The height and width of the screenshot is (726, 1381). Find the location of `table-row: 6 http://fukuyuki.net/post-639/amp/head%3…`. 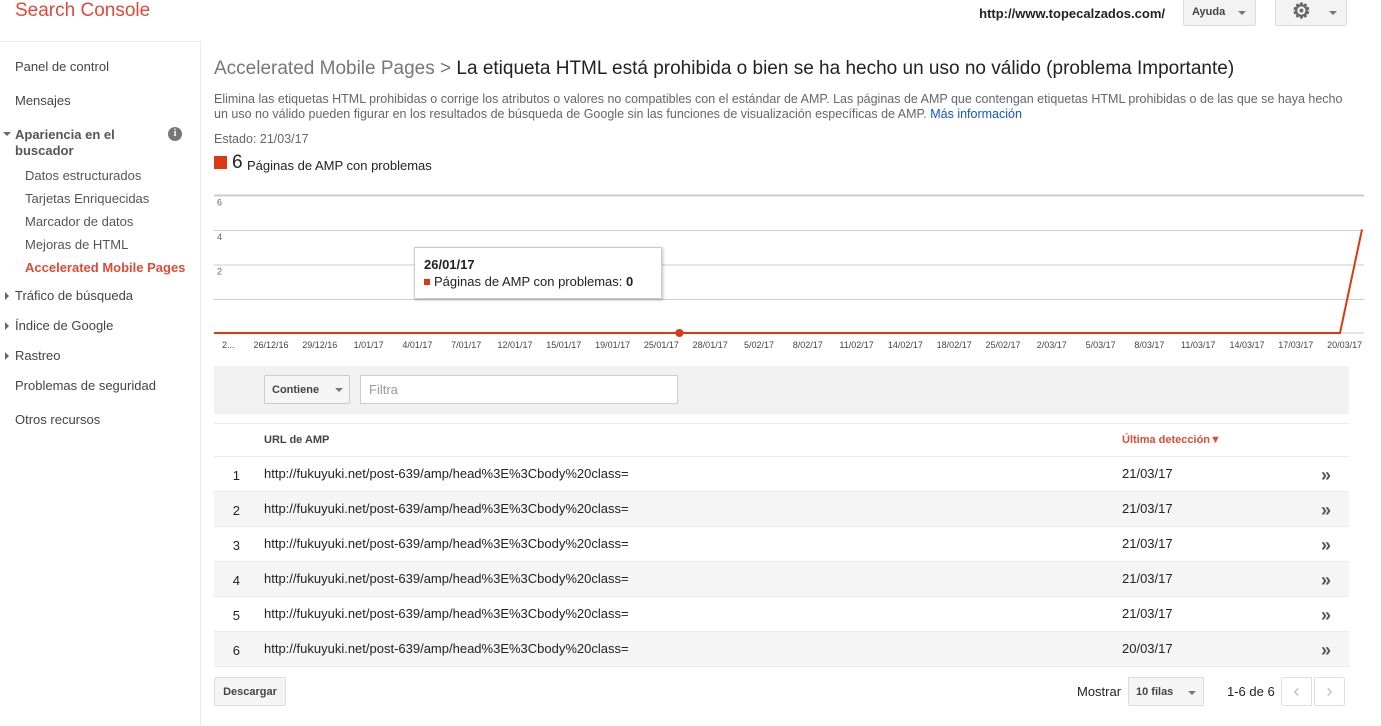

table-row: 6 http://fukuyuki.net/post-639/amp/head%3… is located at coordinates (781, 649).